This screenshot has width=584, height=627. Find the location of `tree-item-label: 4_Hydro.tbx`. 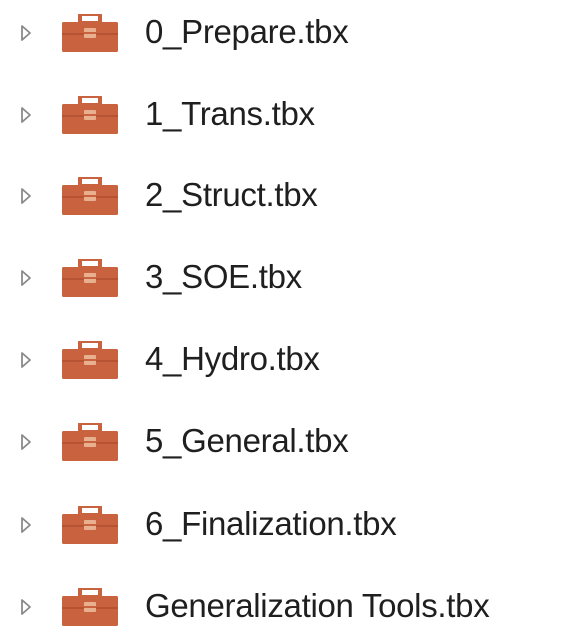

tree-item-label: 4_Hydro.tbx is located at coordinates (232, 359).